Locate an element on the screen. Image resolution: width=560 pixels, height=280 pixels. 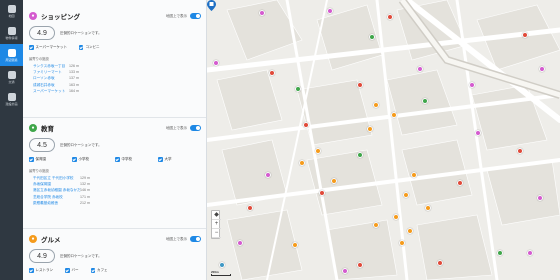
shopping-score: 4.9 is located at coordinates (42, 33).